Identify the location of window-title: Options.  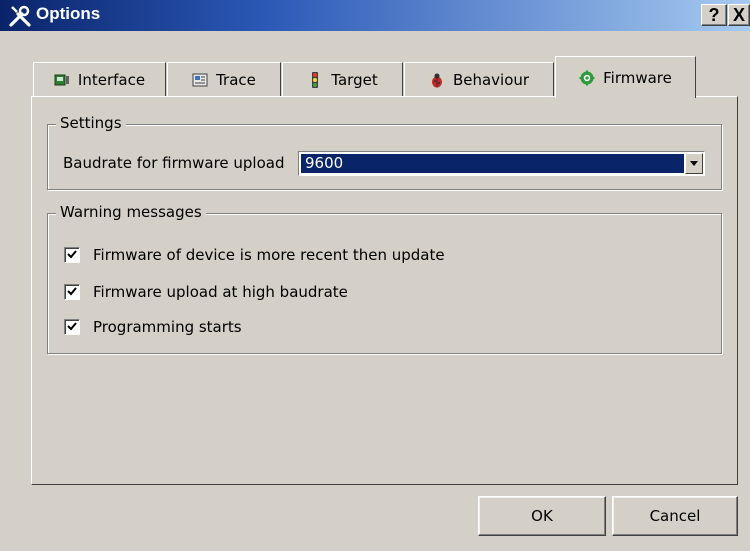
(68, 13).